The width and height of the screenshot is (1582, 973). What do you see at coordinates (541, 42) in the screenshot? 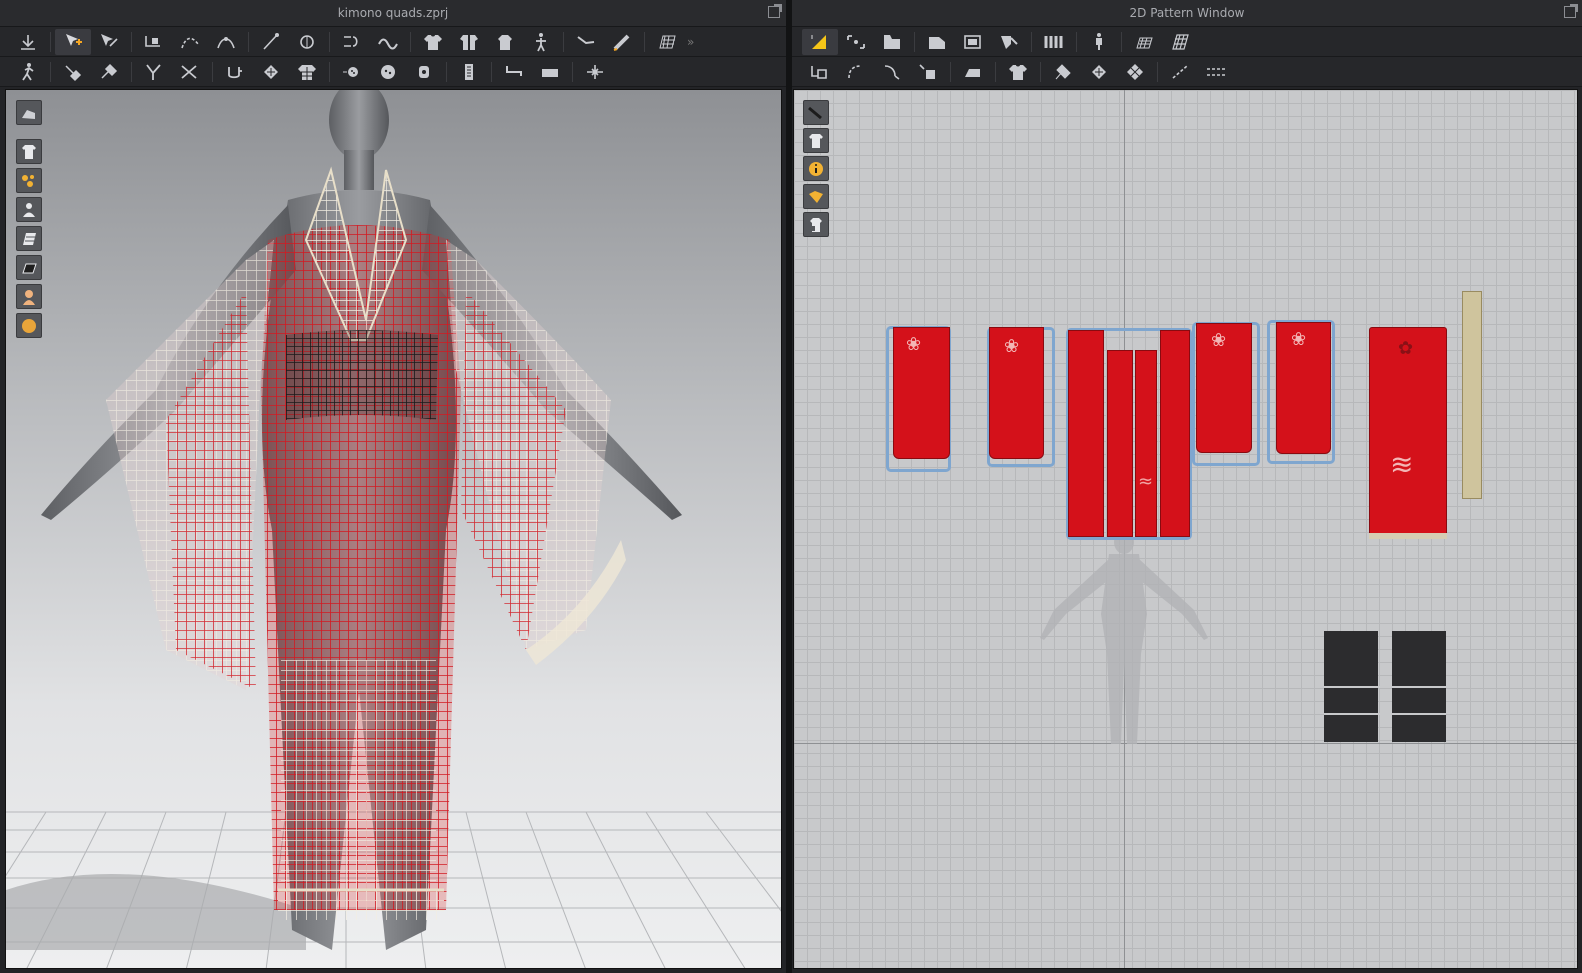
I see `avatar-pose-icon` at bounding box center [541, 42].